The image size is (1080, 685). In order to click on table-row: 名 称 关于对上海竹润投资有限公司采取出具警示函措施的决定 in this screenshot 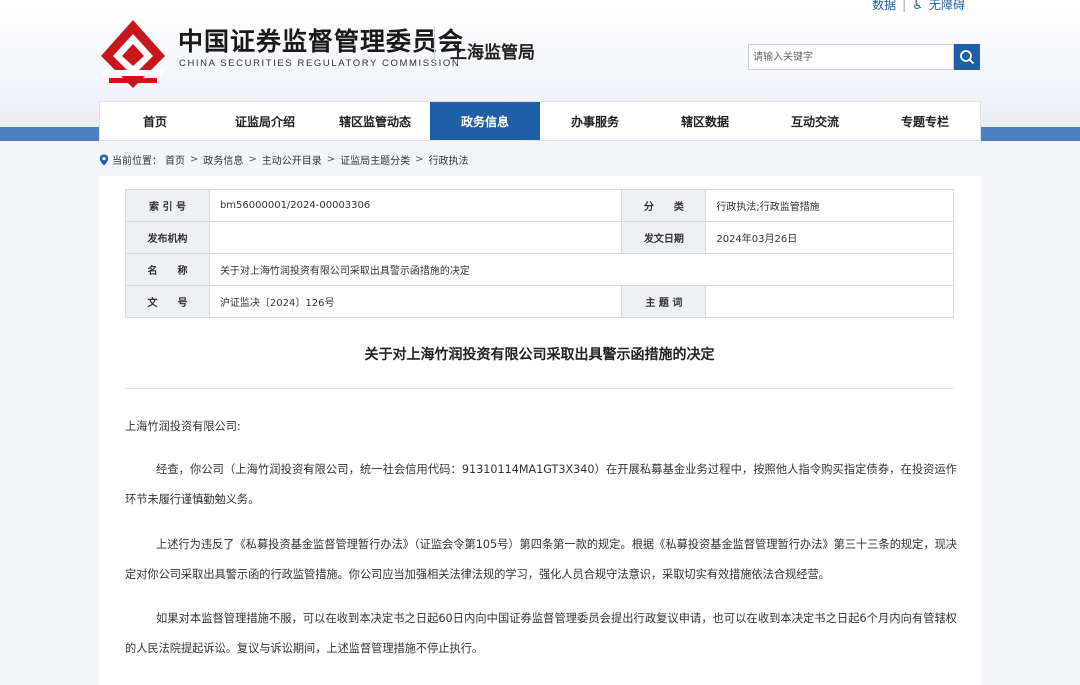, I will do `click(540, 269)`.